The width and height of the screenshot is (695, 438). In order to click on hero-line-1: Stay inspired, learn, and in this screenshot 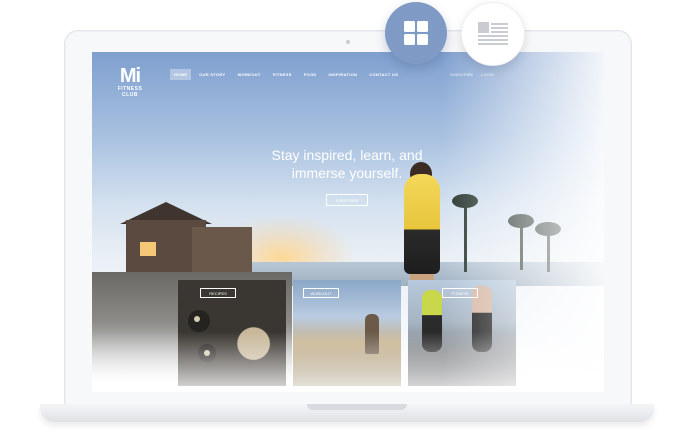, I will do `click(347, 155)`.